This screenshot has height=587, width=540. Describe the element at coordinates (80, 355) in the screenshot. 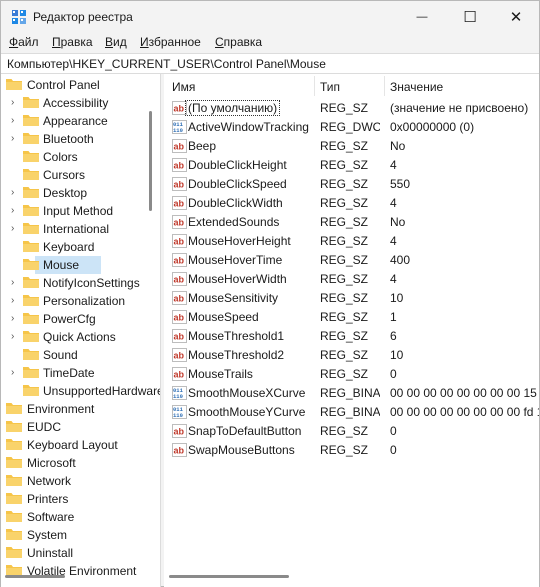

I see `tree-item: Sound` at that location.